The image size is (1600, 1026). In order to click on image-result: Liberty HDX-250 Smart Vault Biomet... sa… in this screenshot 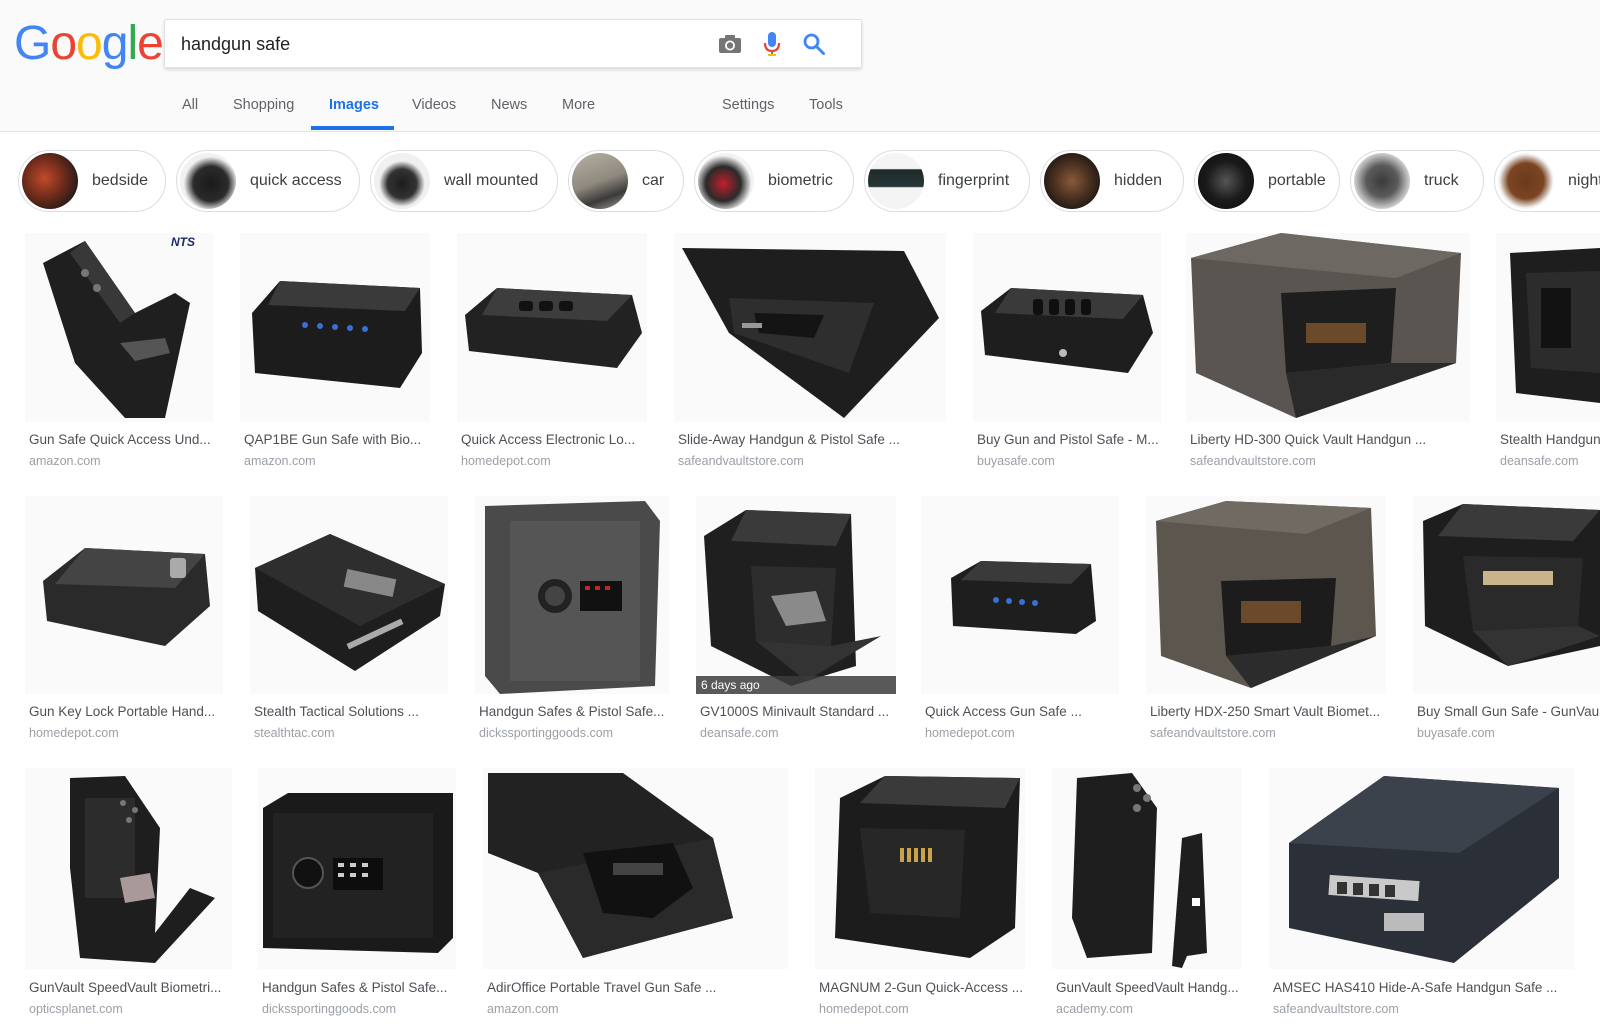, I will do `click(1266, 618)`.